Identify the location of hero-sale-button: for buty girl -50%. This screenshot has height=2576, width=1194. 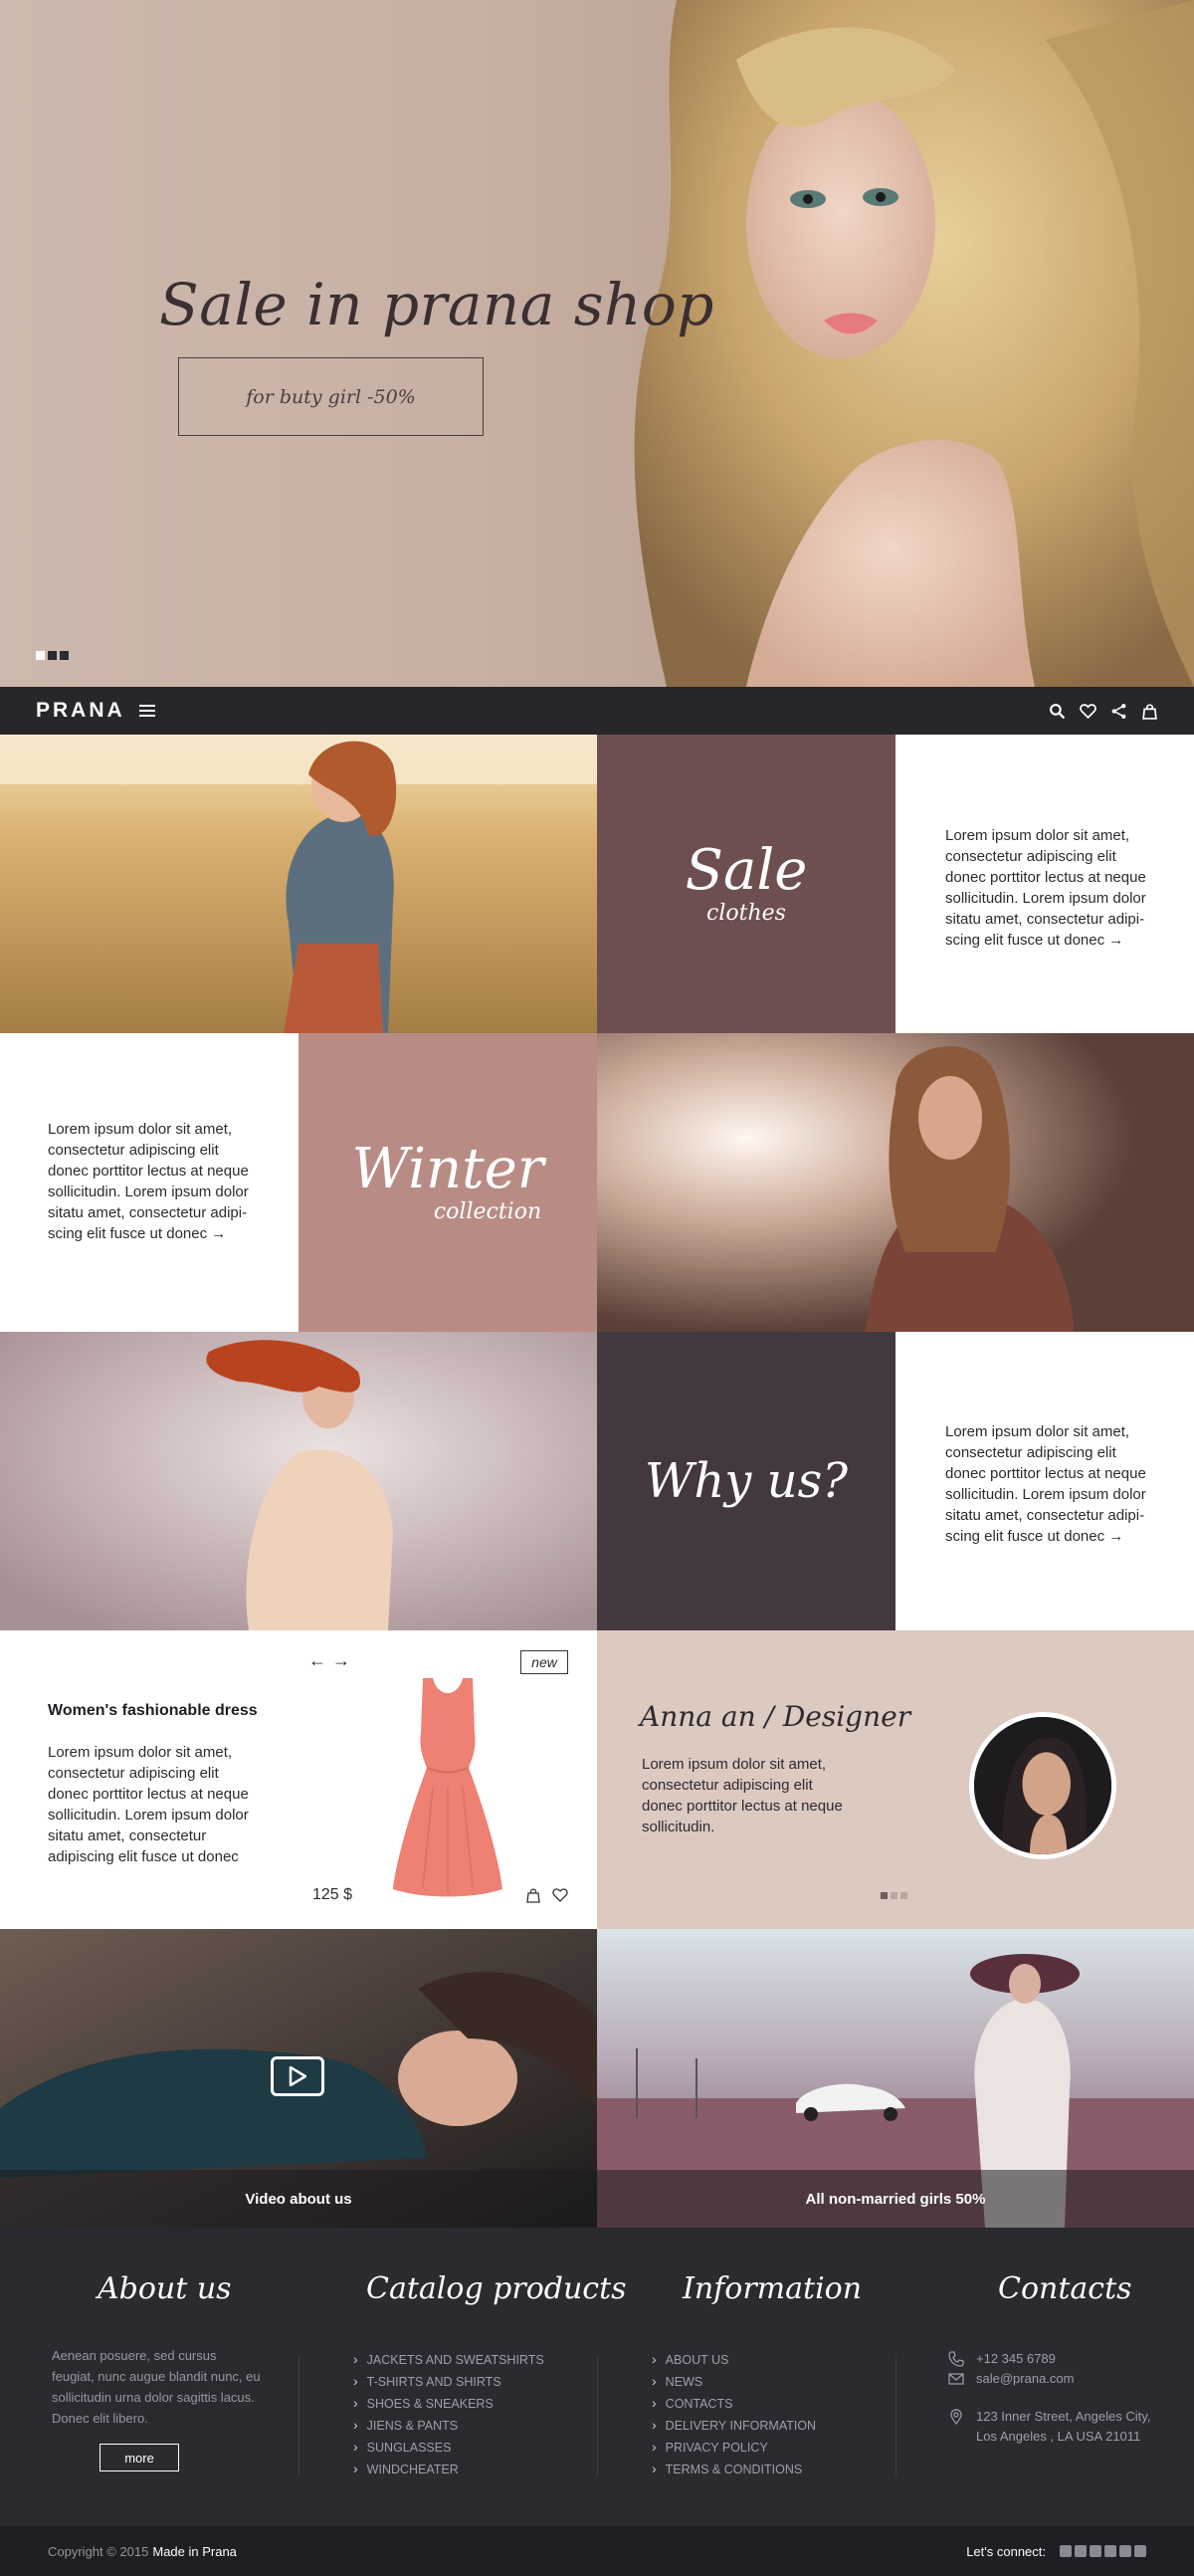
(331, 396).